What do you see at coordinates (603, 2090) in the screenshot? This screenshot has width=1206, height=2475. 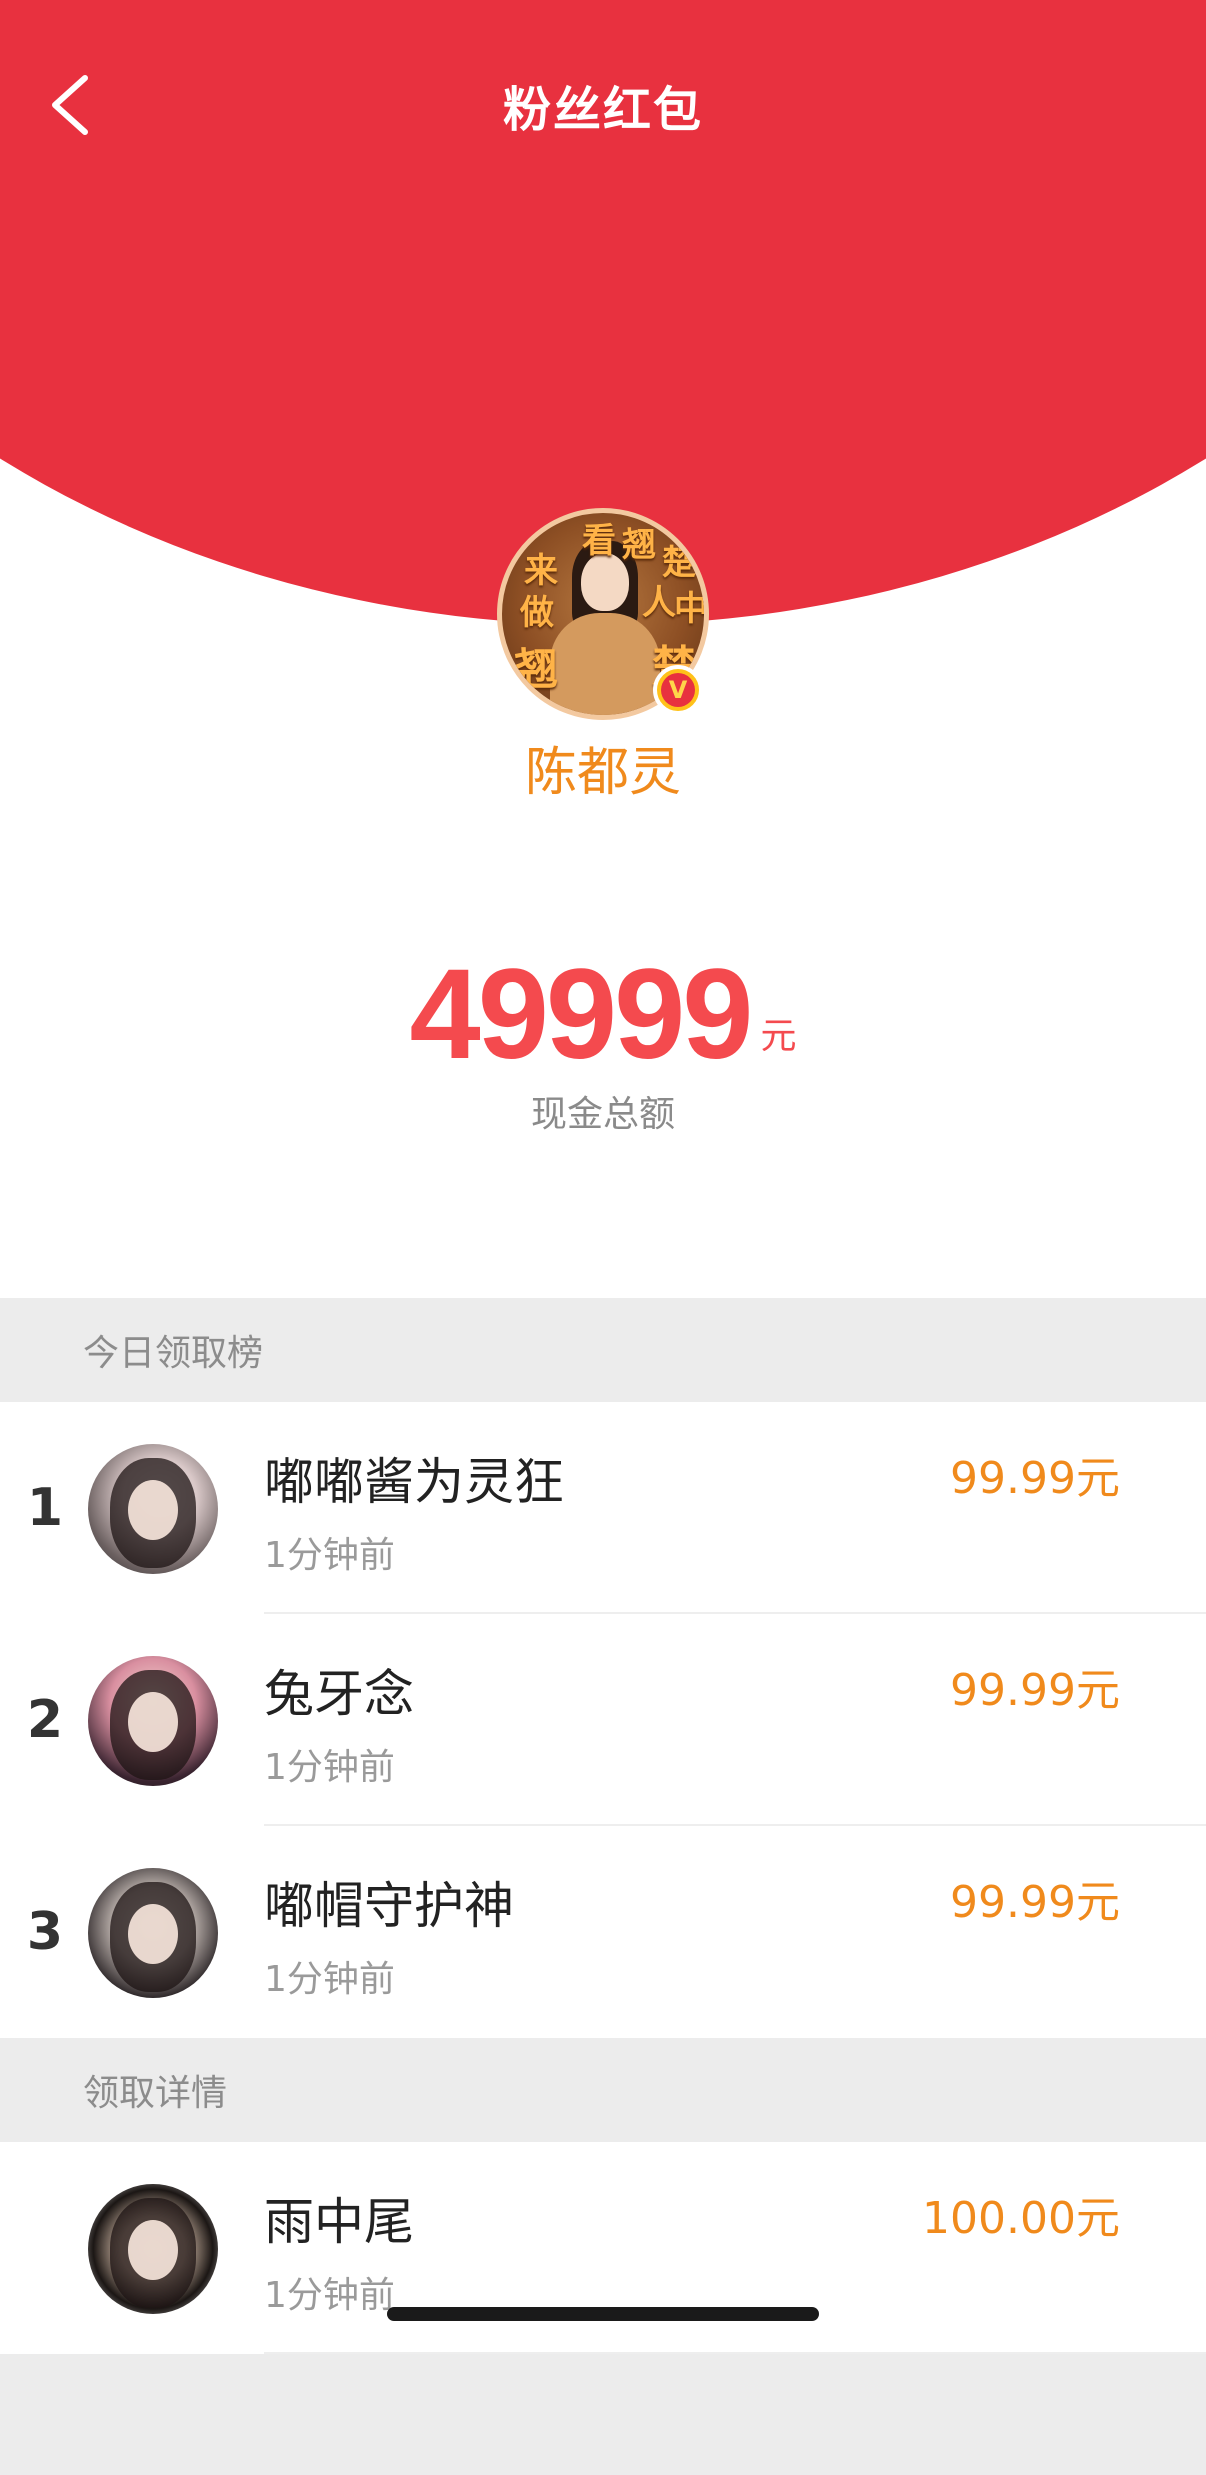 I see `details-header: 领取详情` at bounding box center [603, 2090].